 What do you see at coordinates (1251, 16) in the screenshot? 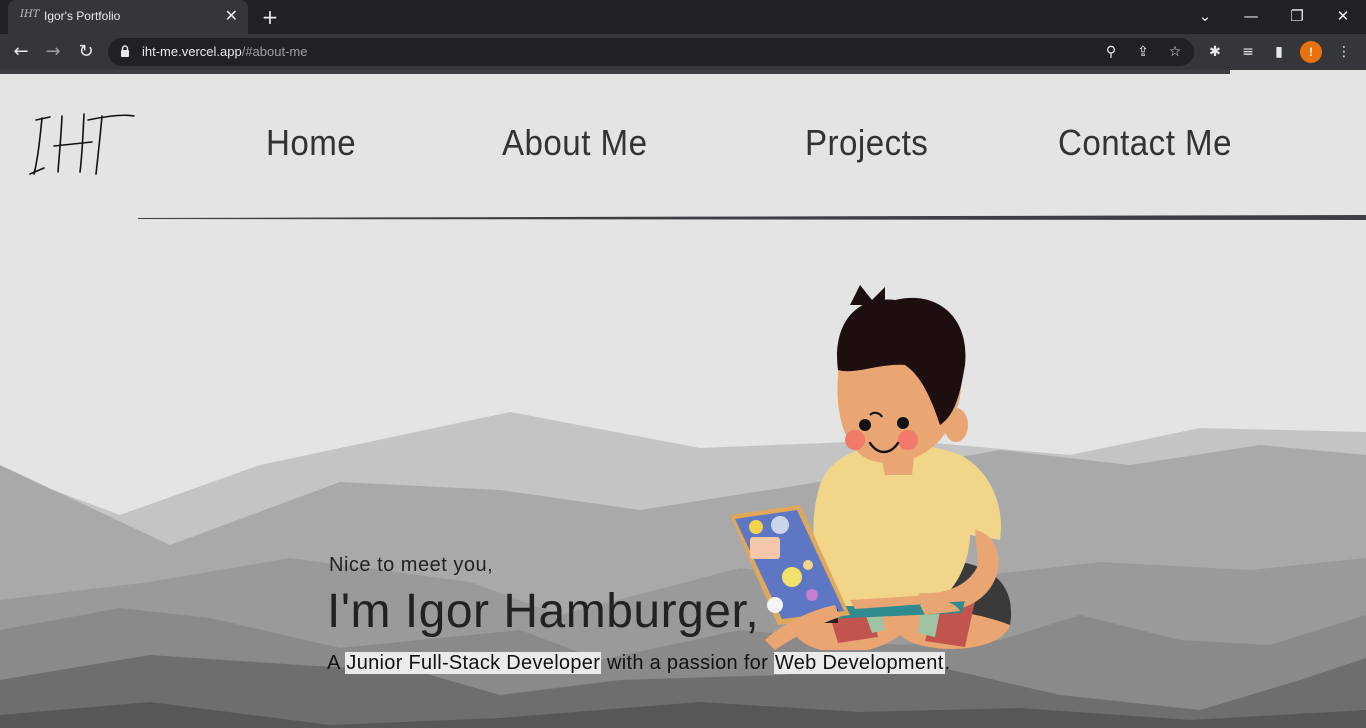
I see `minimize-button: —` at bounding box center [1251, 16].